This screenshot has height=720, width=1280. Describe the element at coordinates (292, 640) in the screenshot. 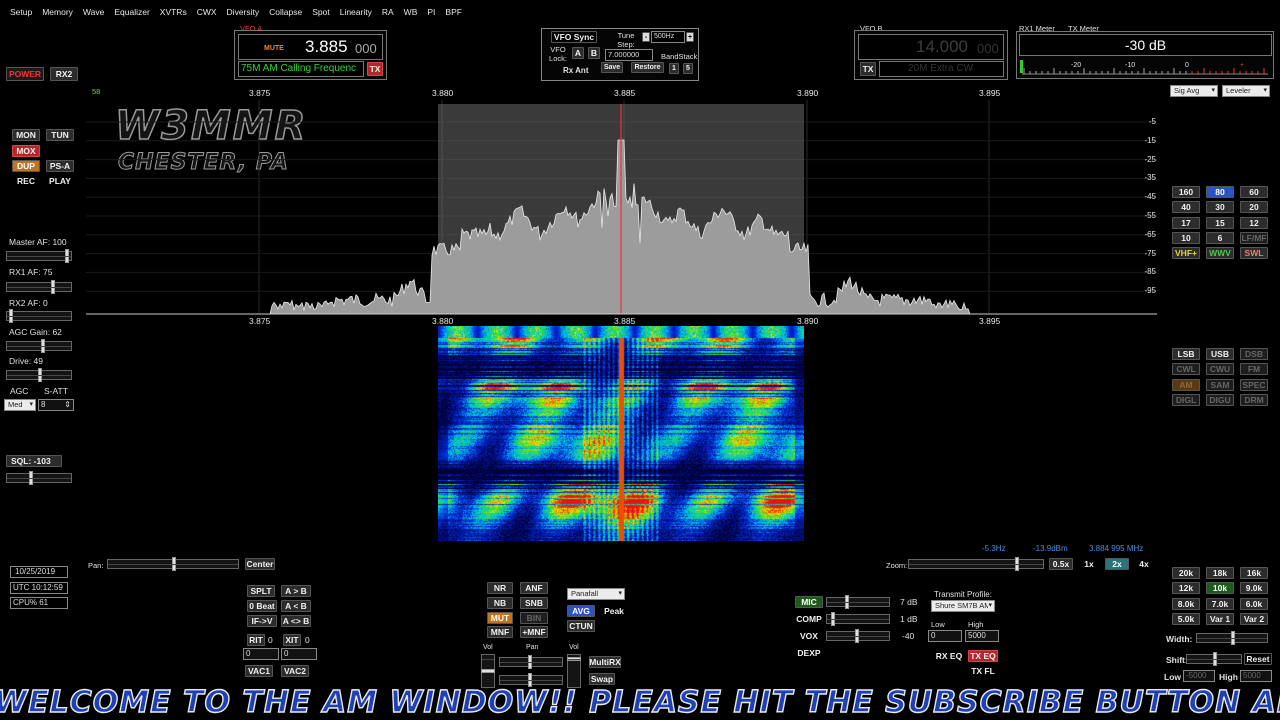

I see `xit-button: XIT` at that location.